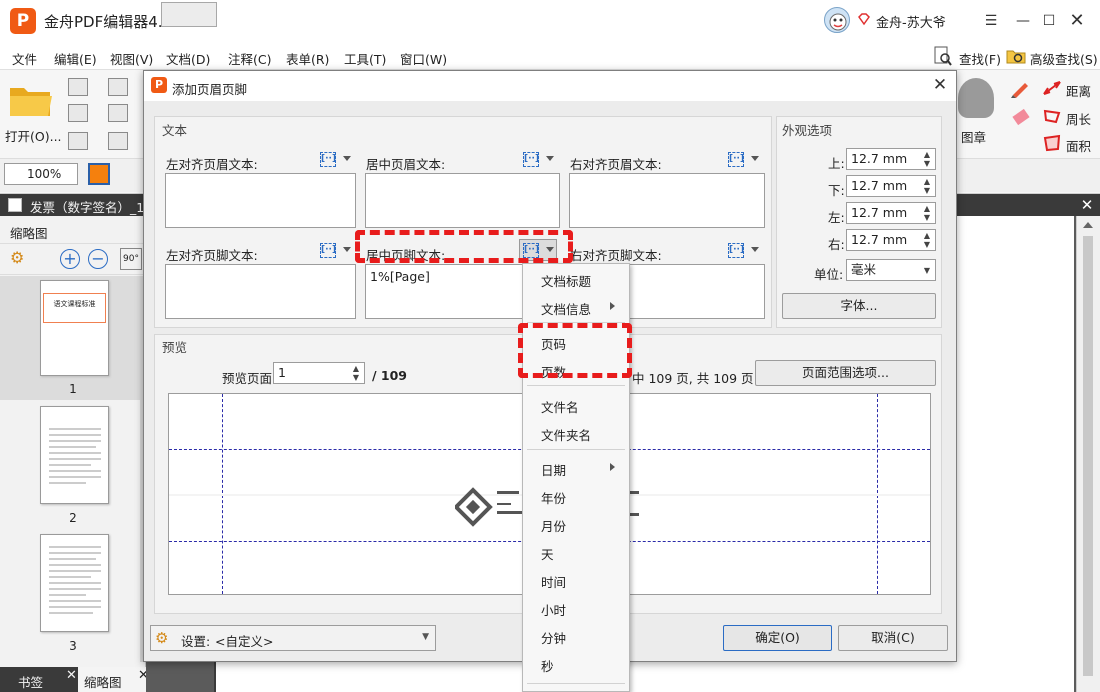 The width and height of the screenshot is (1100, 692). I want to click on menu-item-hour: 小时, so click(553, 609).